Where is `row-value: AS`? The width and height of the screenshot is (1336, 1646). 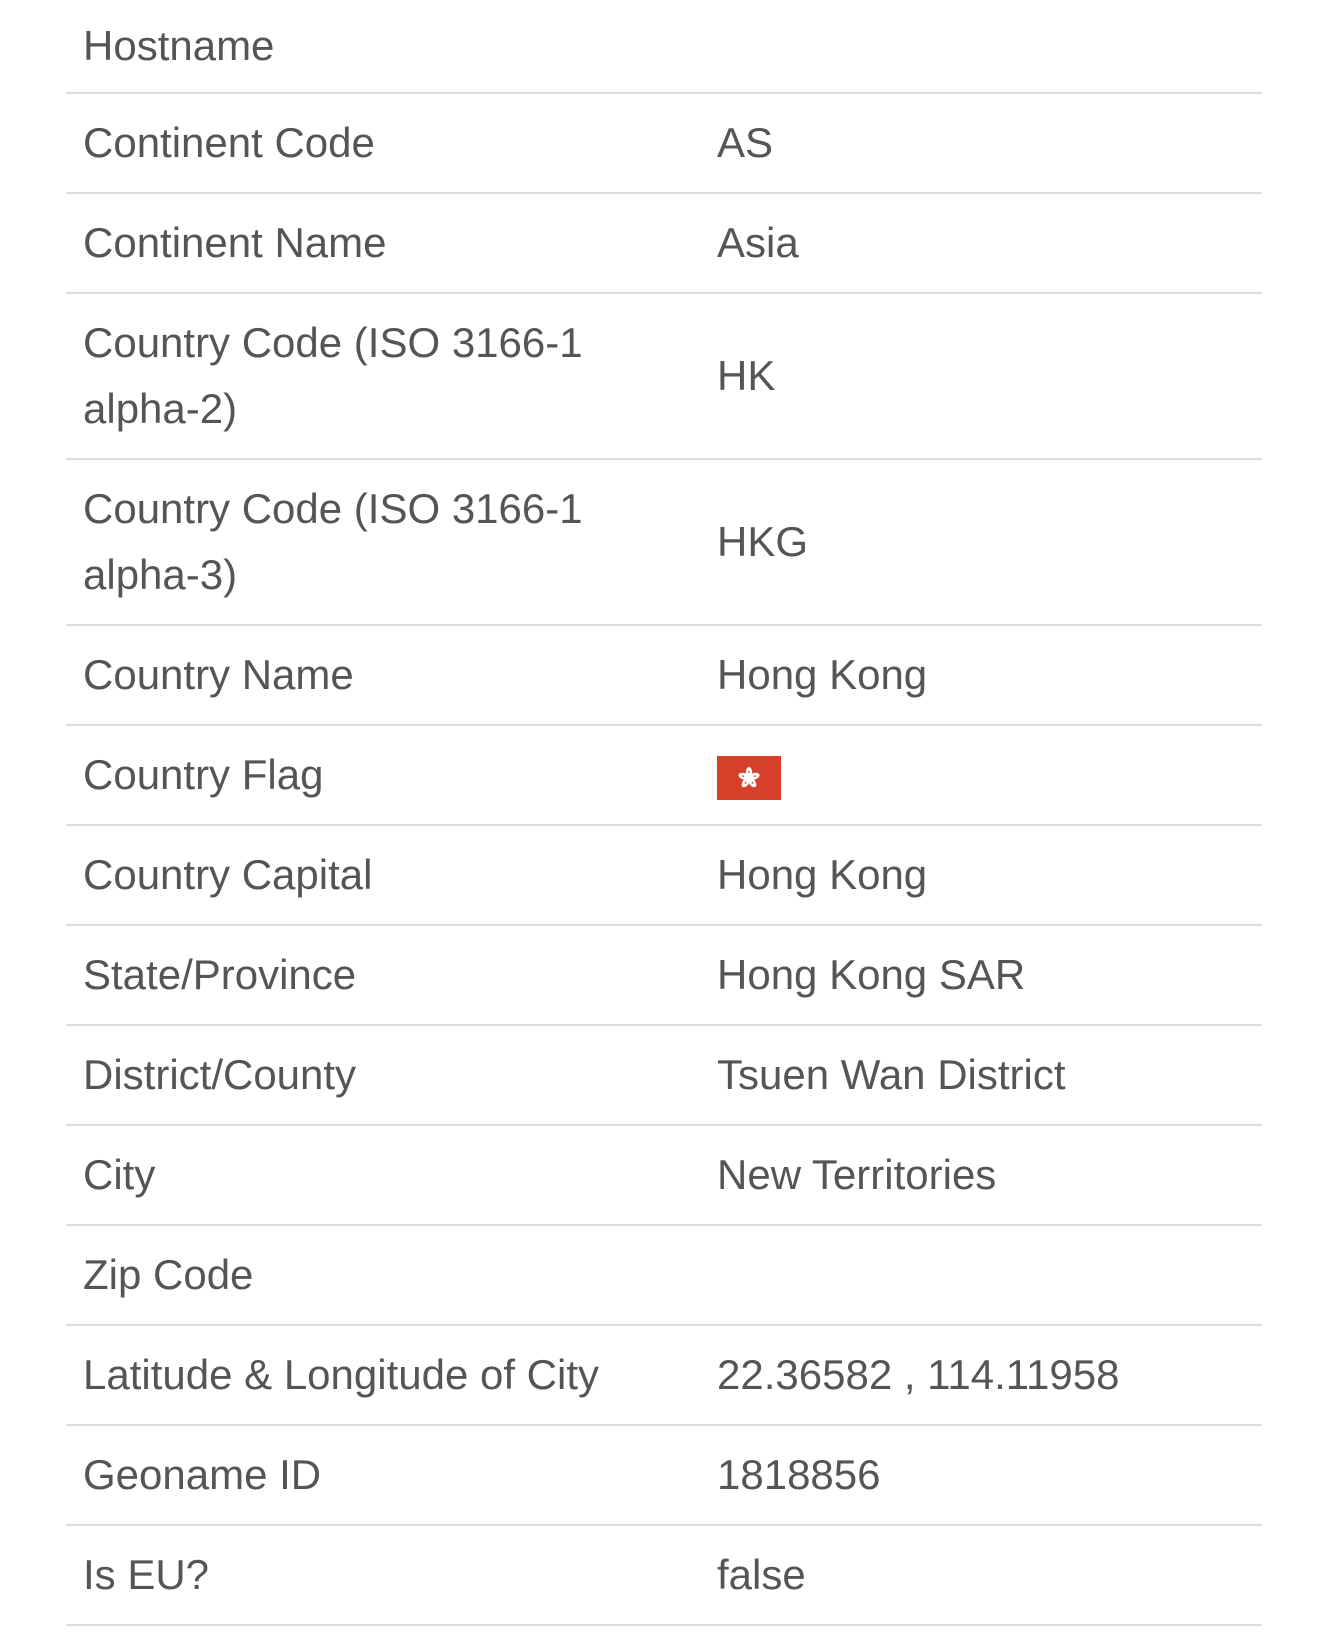
row-value: AS is located at coordinates (981, 143).